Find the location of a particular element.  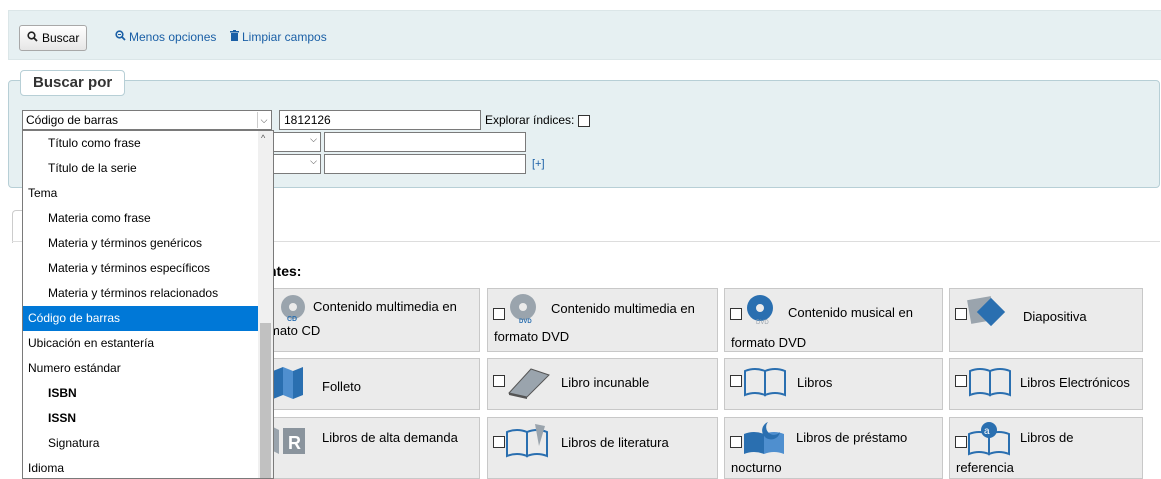

music-dvd-icon: DVD is located at coordinates (760, 310).